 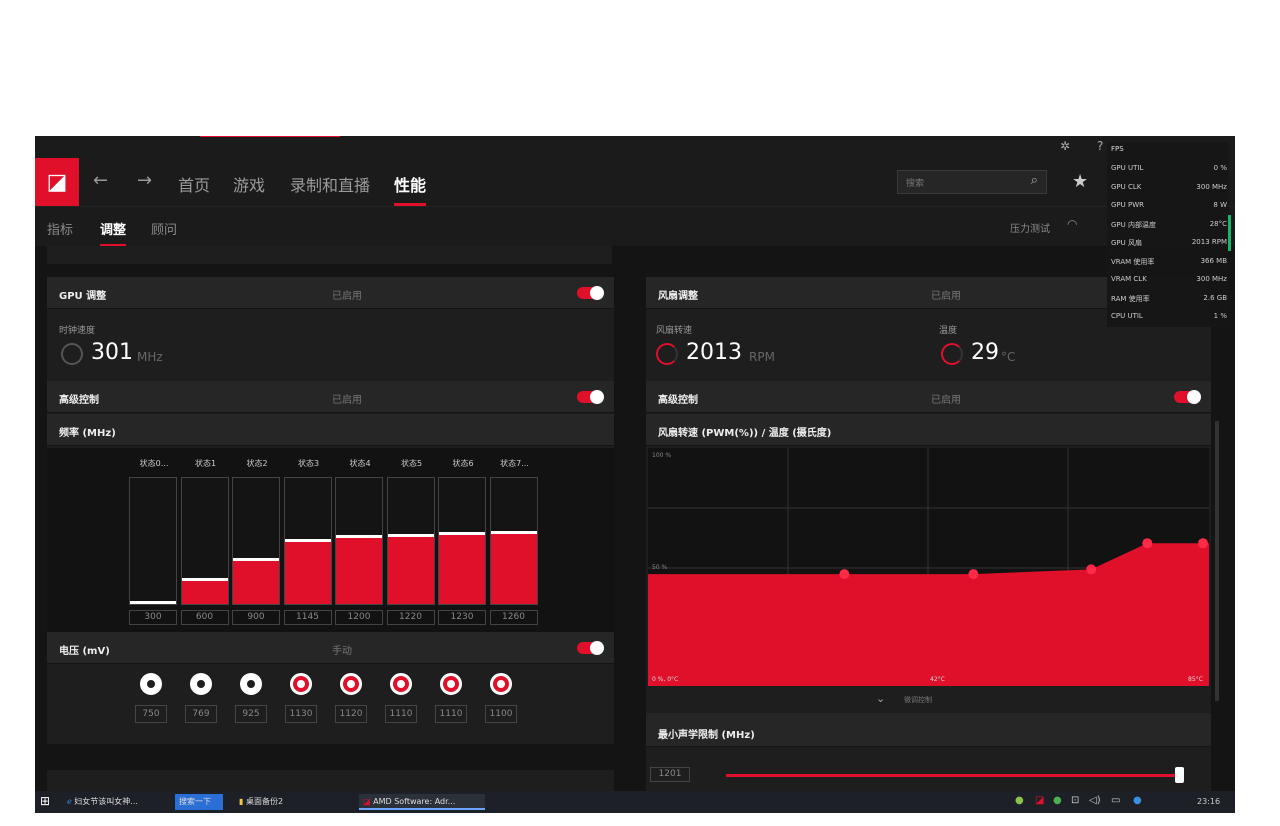 What do you see at coordinates (1215, 297) in the screenshot?
I see `overlay-metric-value: 2.6 GB` at bounding box center [1215, 297].